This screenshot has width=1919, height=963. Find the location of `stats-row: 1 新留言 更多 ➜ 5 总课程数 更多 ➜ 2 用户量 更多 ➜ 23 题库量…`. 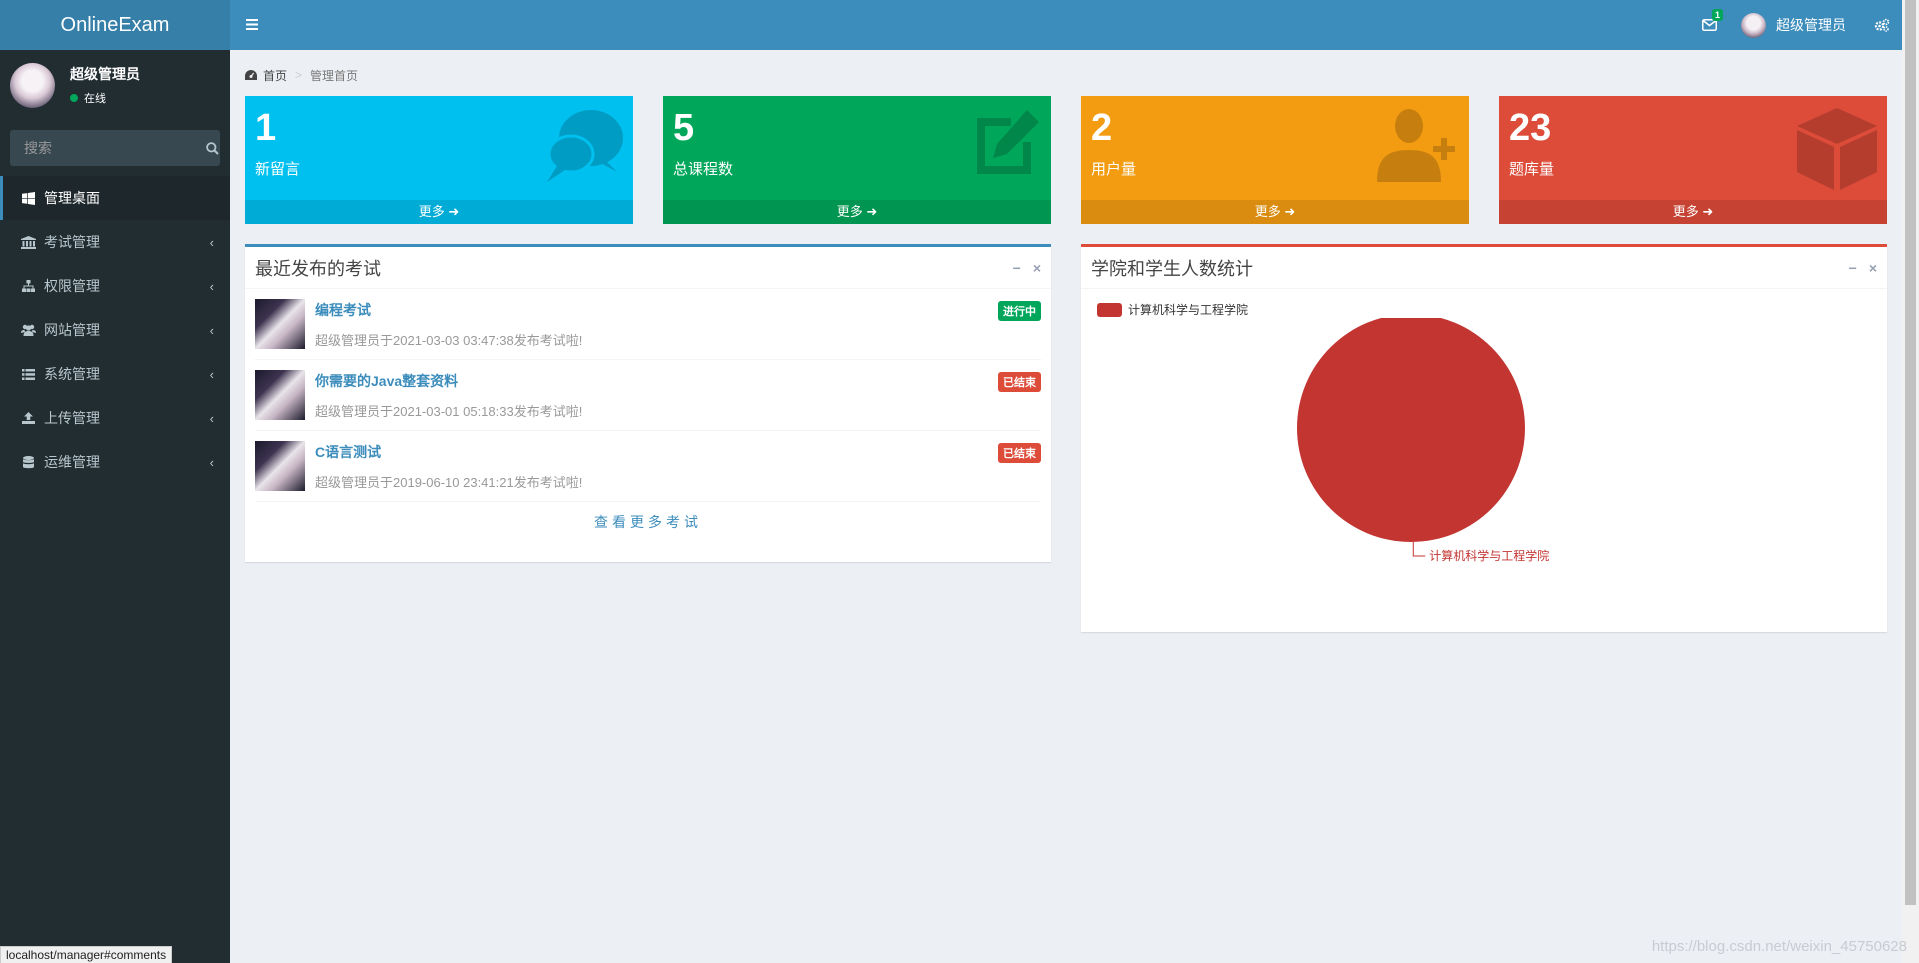

stats-row: 1 新留言 更多 ➜ 5 总课程数 更多 ➜ 2 用户量 更多 ➜ 23 题库量… is located at coordinates (1066, 160).